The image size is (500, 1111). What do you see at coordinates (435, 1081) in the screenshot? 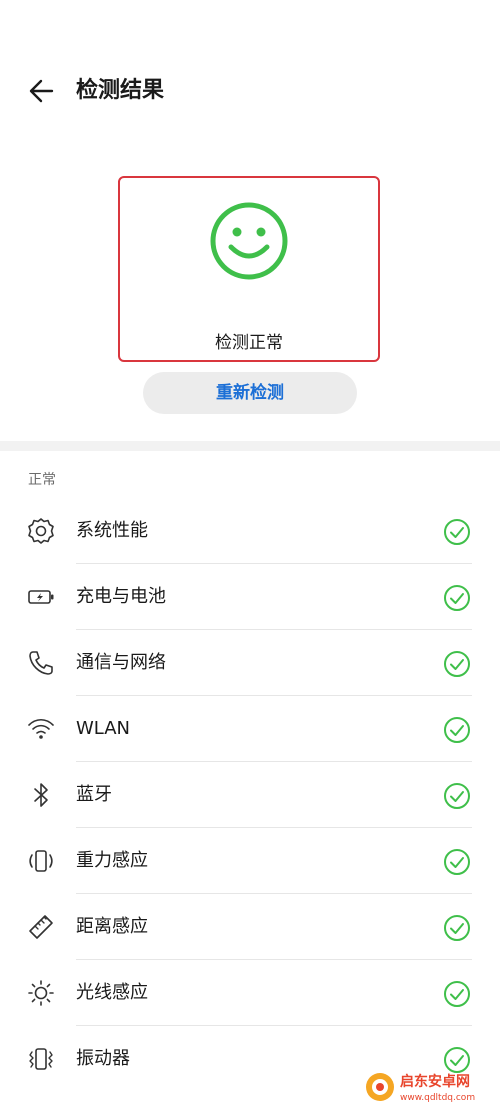
I see `watermark-text: 启东安卓网` at bounding box center [435, 1081].